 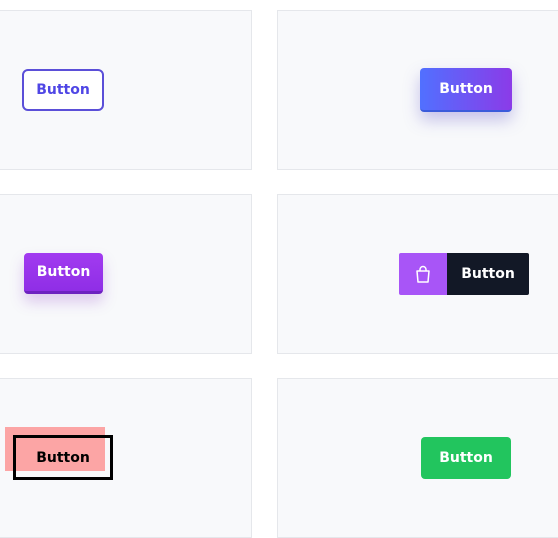 I want to click on green-button: Button, so click(x=466, y=458).